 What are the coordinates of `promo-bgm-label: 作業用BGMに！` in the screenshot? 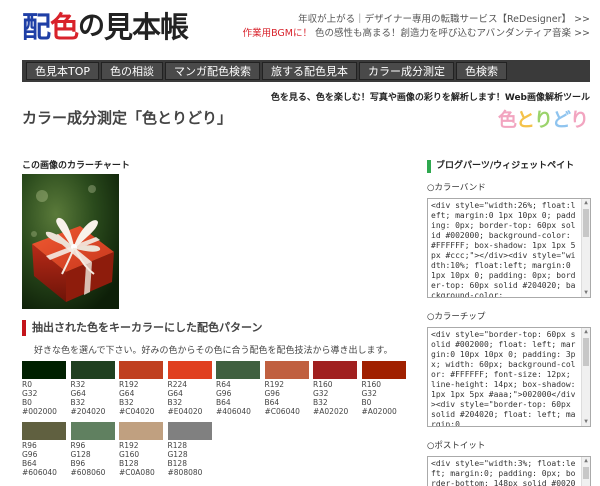 It's located at (277, 33).